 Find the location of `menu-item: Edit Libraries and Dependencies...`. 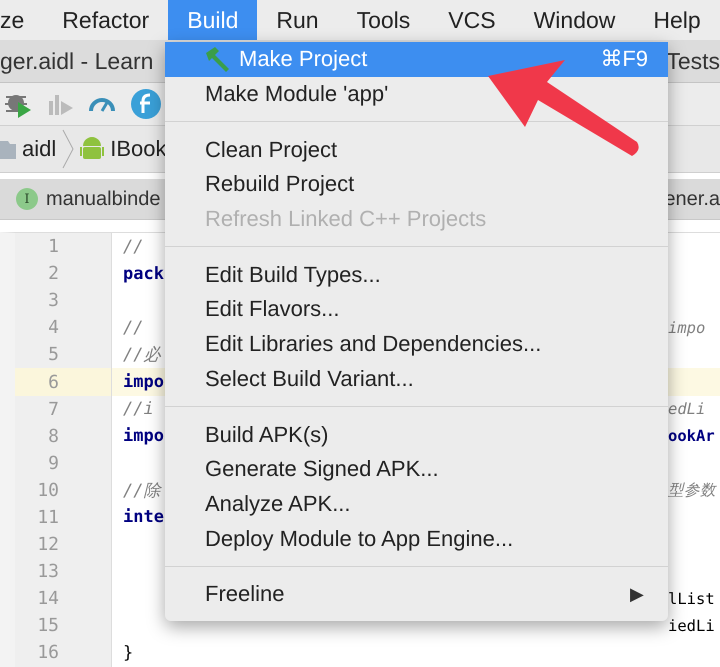

menu-item: Edit Libraries and Dependencies... is located at coordinates (416, 344).